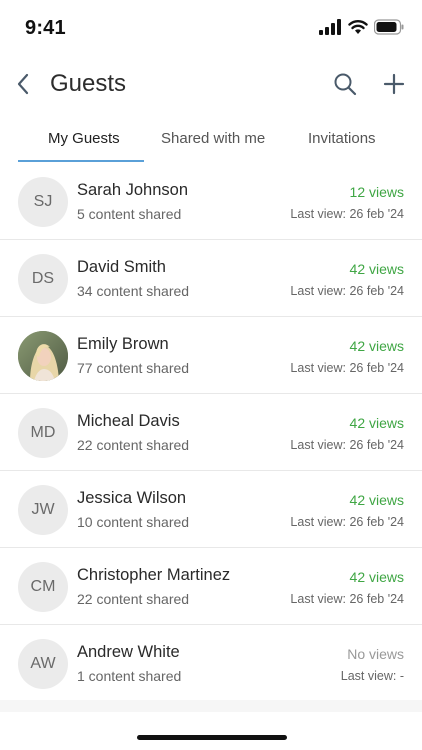 The image size is (422, 750). I want to click on guest-name: David Smith, so click(121, 267).